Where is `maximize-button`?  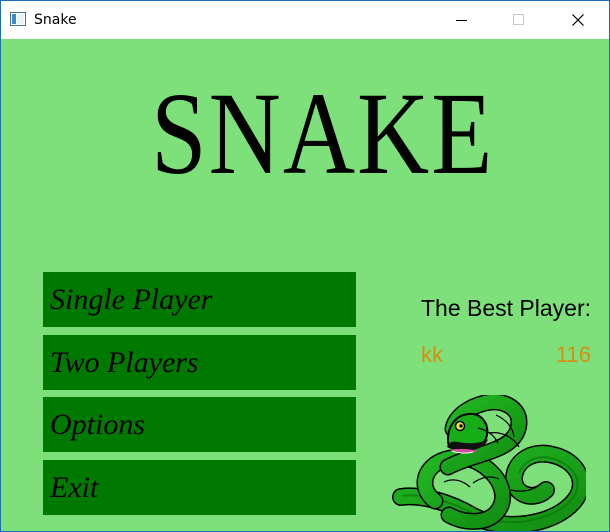 maximize-button is located at coordinates (519, 20).